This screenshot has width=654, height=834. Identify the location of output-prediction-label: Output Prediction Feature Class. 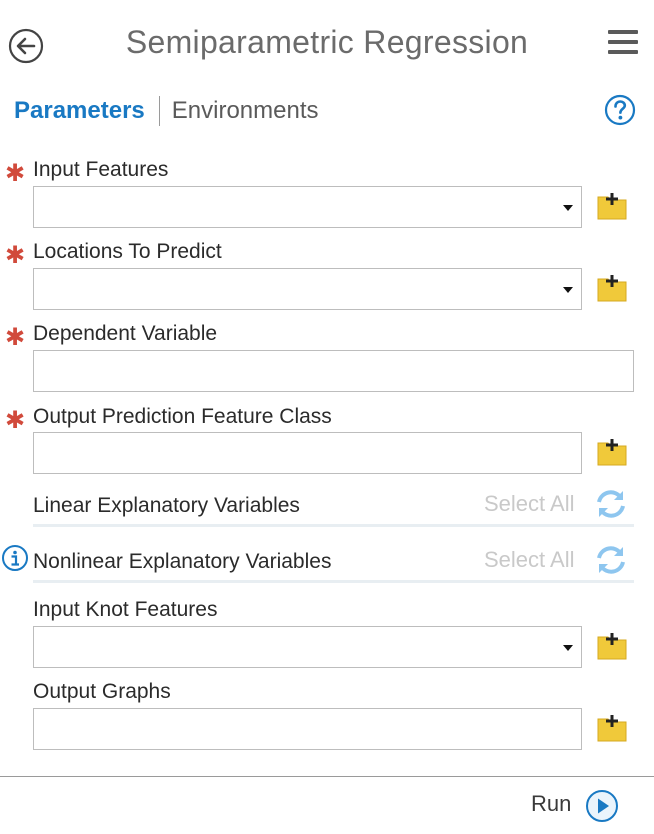
(182, 416).